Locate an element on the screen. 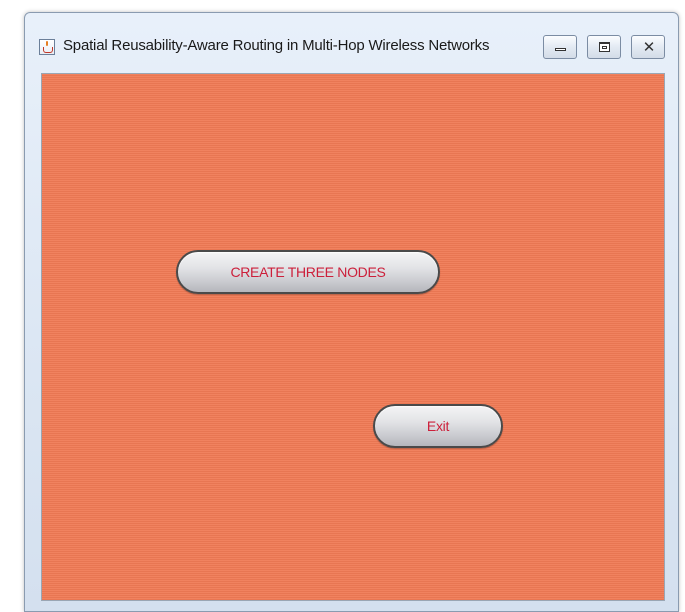 The height and width of the screenshot is (612, 685). close-icon: ✕ is located at coordinates (649, 47).